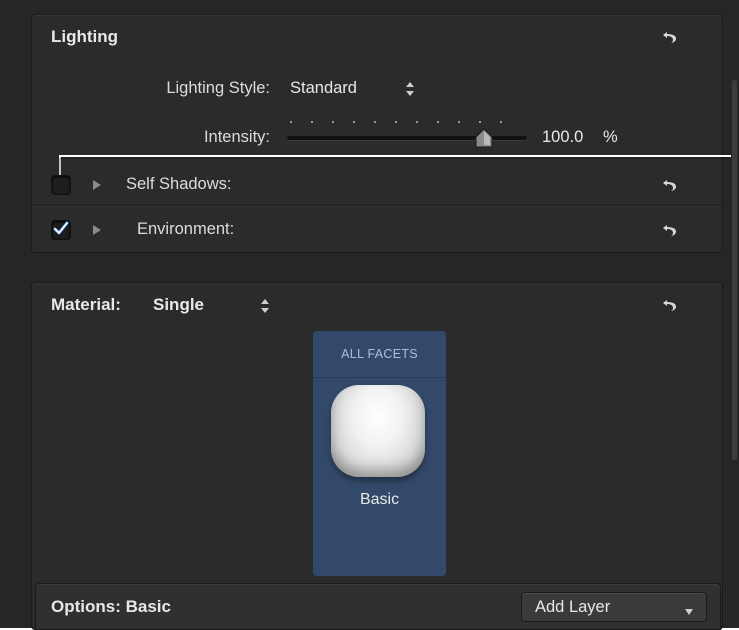  I want to click on environment-checkbox, so click(61, 230).